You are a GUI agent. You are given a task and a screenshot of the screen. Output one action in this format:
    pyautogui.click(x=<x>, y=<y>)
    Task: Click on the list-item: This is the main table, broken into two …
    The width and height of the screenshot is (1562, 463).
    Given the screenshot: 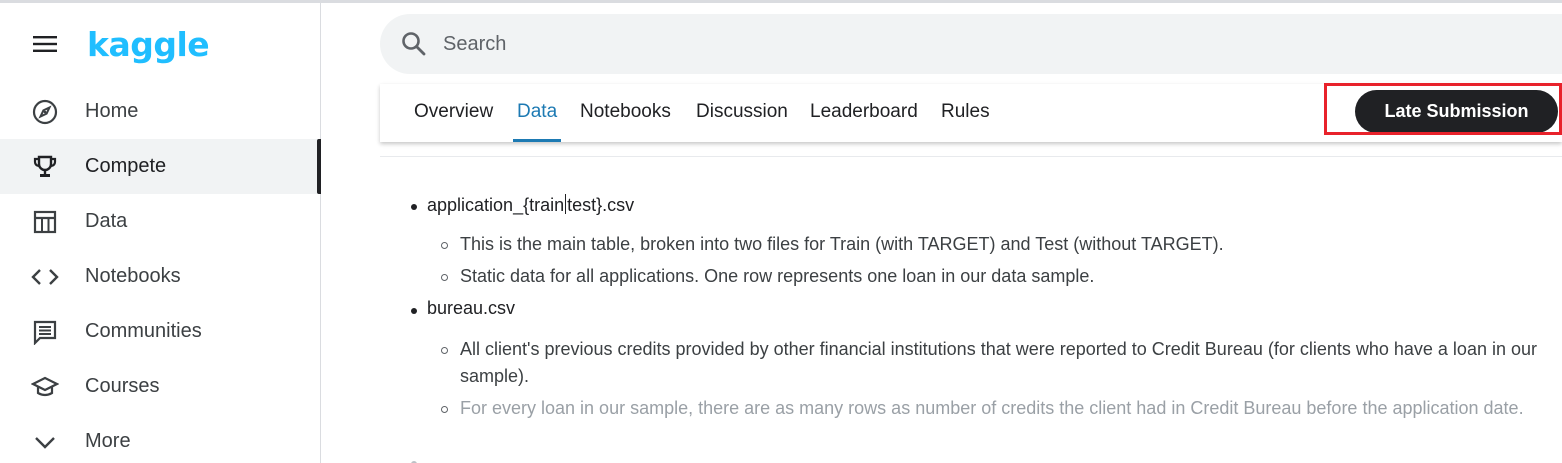 What is the action you would take?
    pyautogui.click(x=842, y=244)
    